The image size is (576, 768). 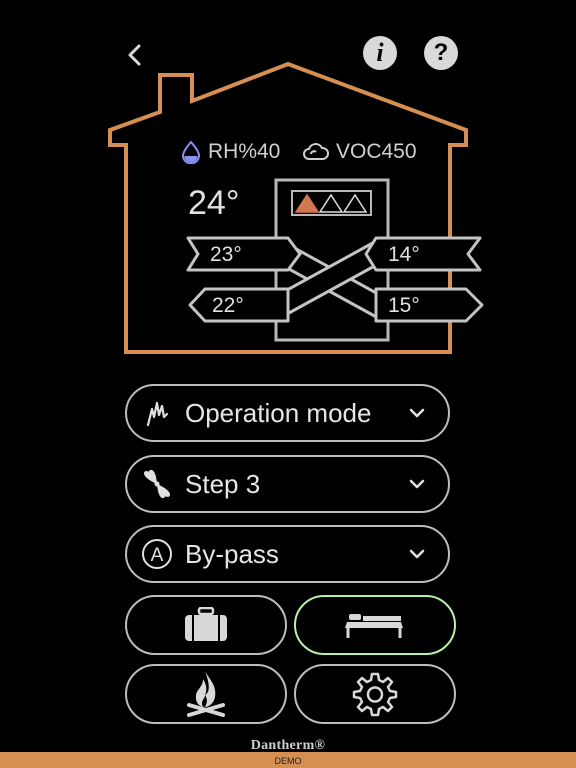 I want to click on fan-step-dropdown: Step 3, so click(x=287, y=484).